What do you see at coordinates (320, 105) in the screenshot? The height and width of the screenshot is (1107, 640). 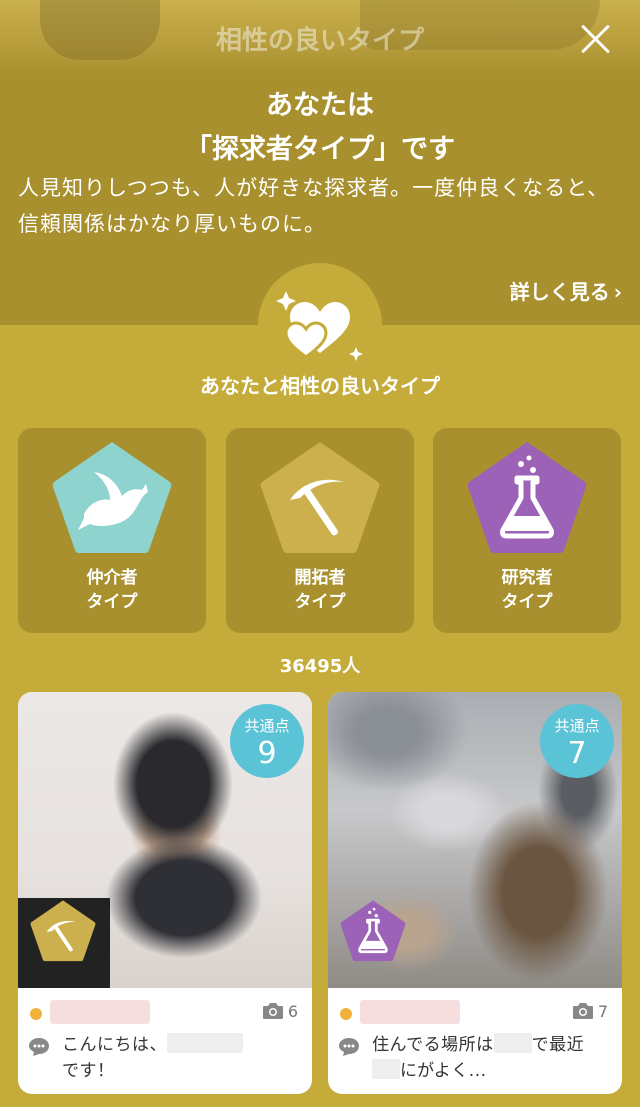 I see `type-heading-line1: あなたは` at bounding box center [320, 105].